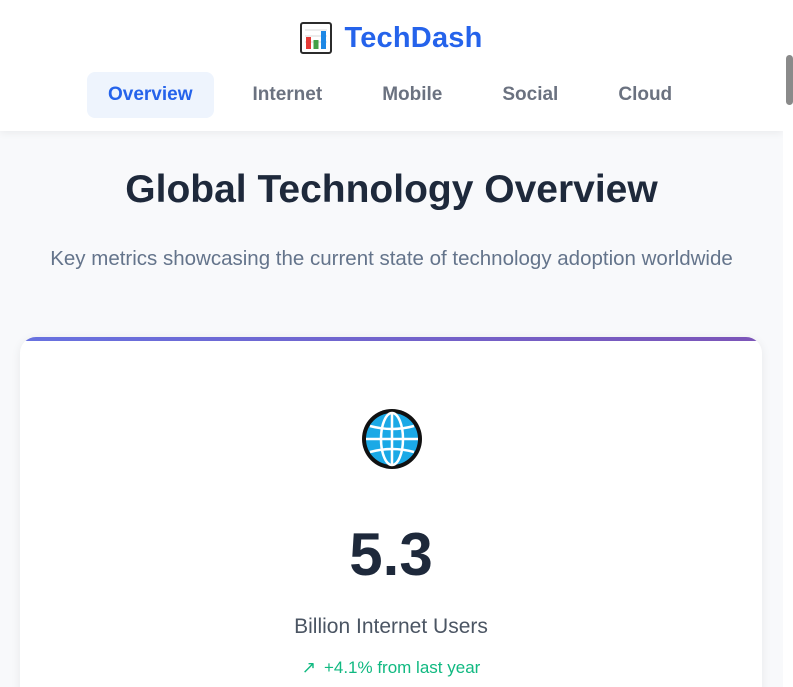 This screenshot has height=687, width=793. Describe the element at coordinates (392, 439) in the screenshot. I see `globe-icon` at that location.